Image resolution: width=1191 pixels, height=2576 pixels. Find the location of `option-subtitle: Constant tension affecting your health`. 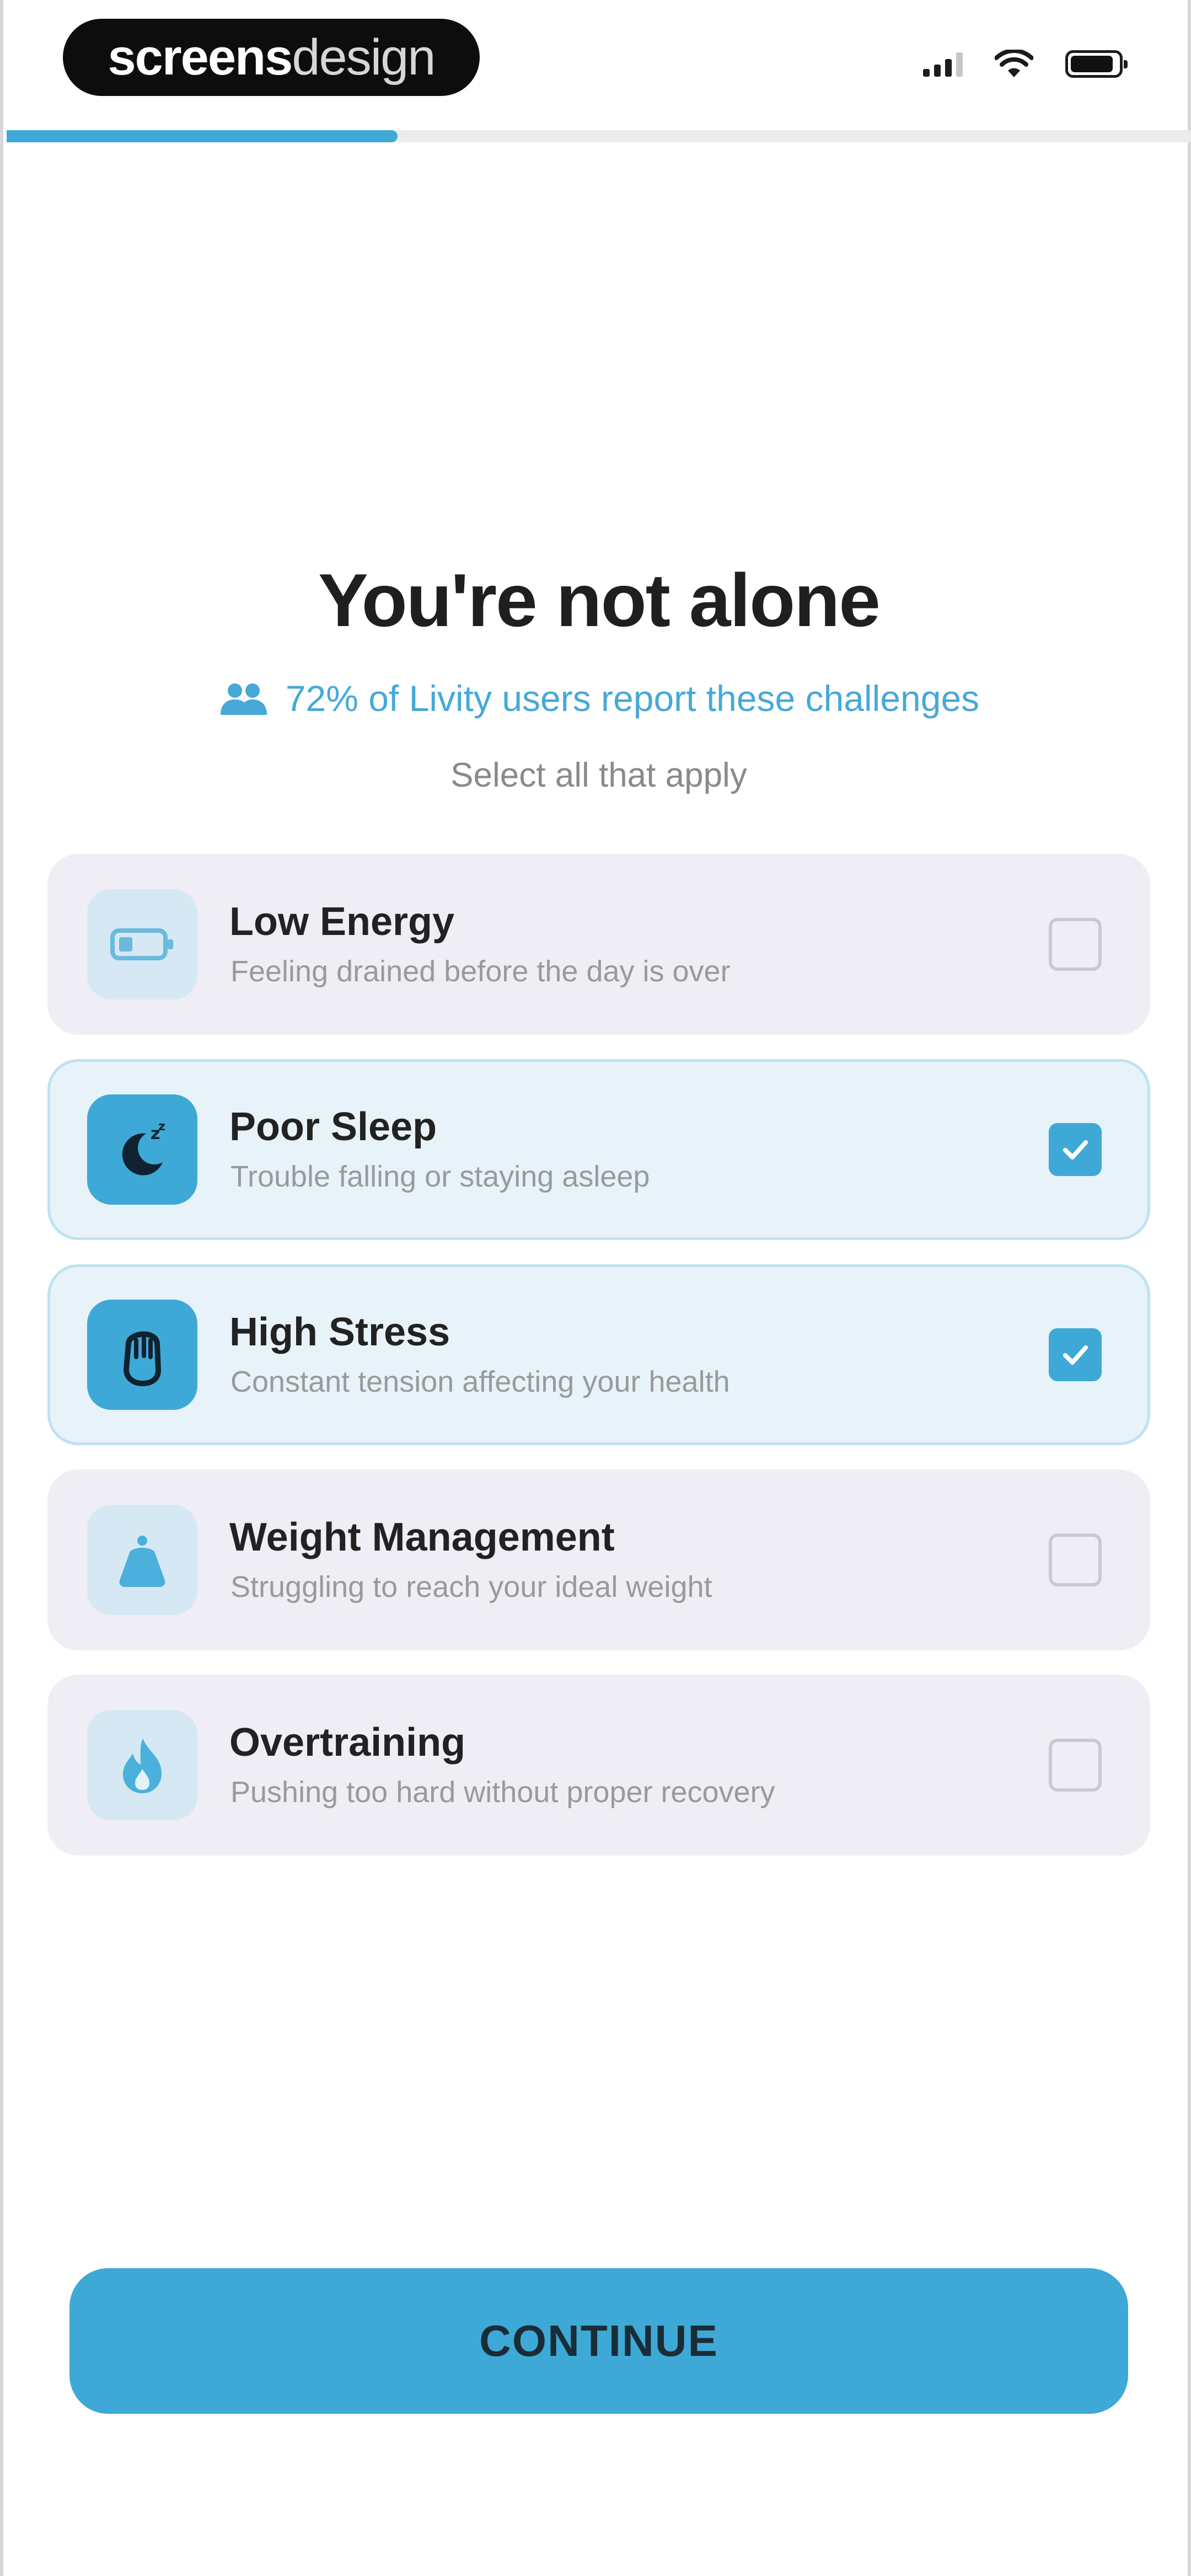

option-subtitle: Constant tension affecting your health is located at coordinates (480, 1381).